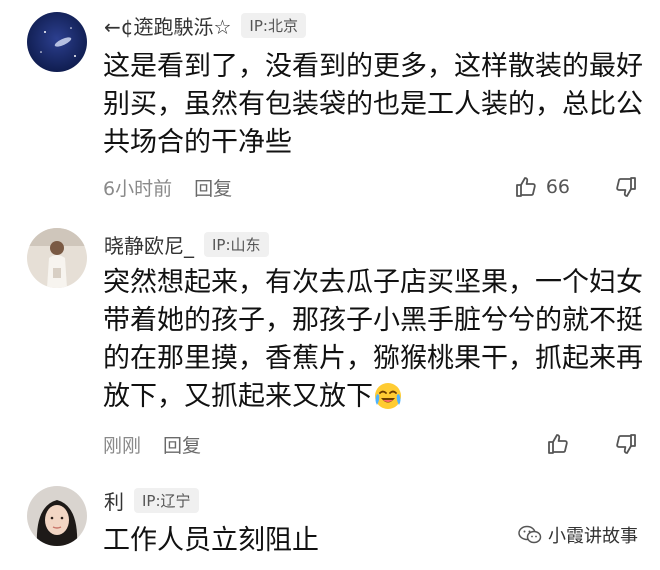 The image size is (660, 570). Describe the element at coordinates (166, 500) in the screenshot. I see `ip-location-badge: IP:辽宁` at that location.